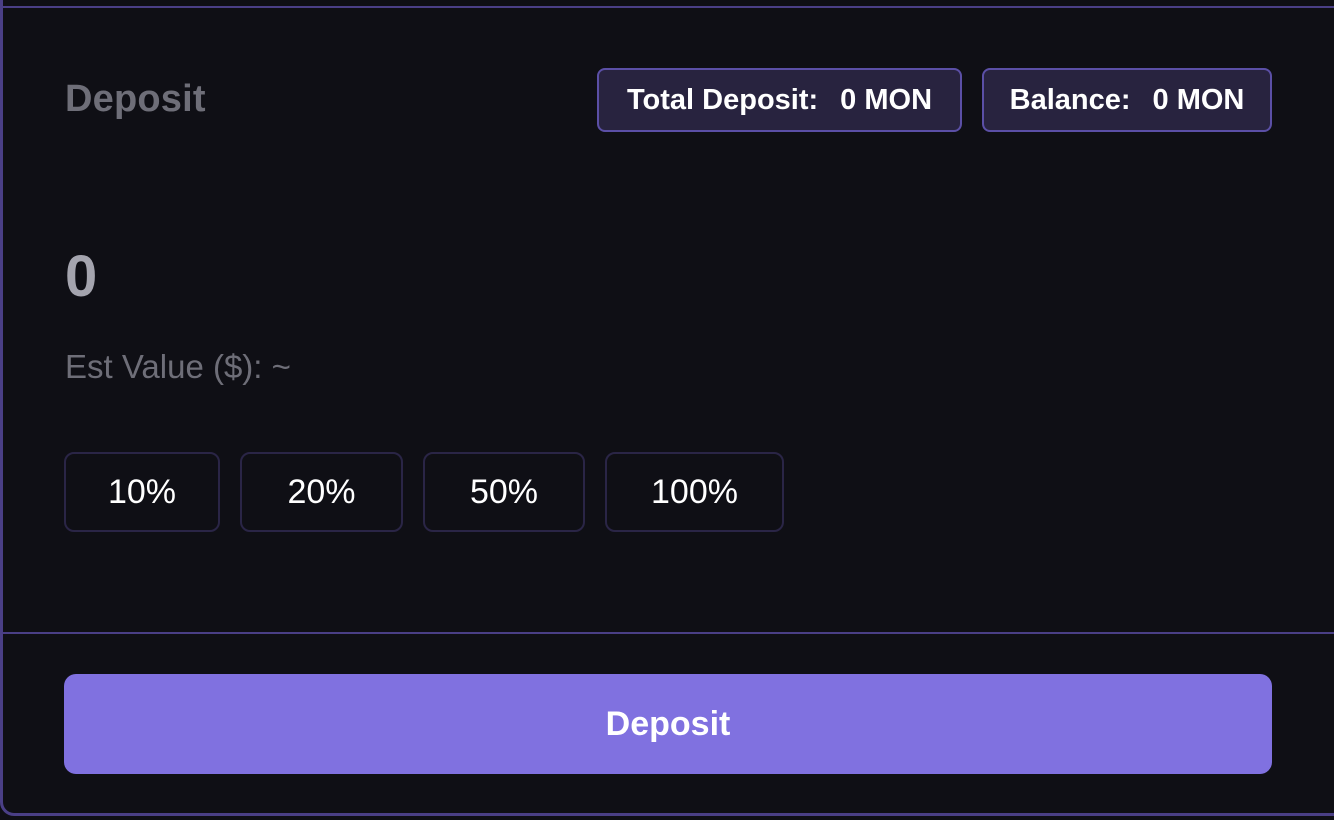 The width and height of the screenshot is (1334, 820). What do you see at coordinates (365, 276) in the screenshot?
I see `amount-input` at bounding box center [365, 276].